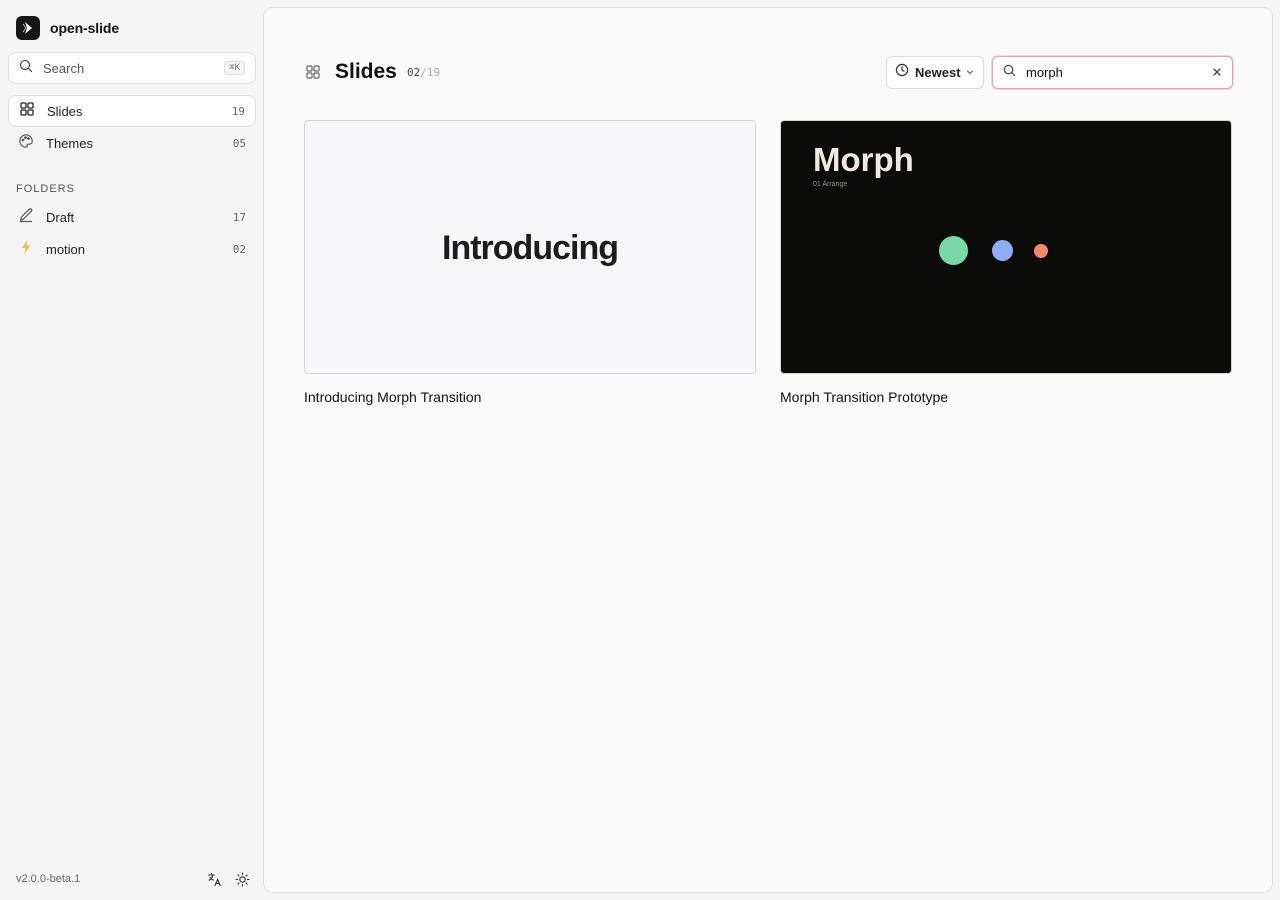 The image size is (1280, 900). I want to click on app-version: v2.0.0-beta.1, so click(48, 879).